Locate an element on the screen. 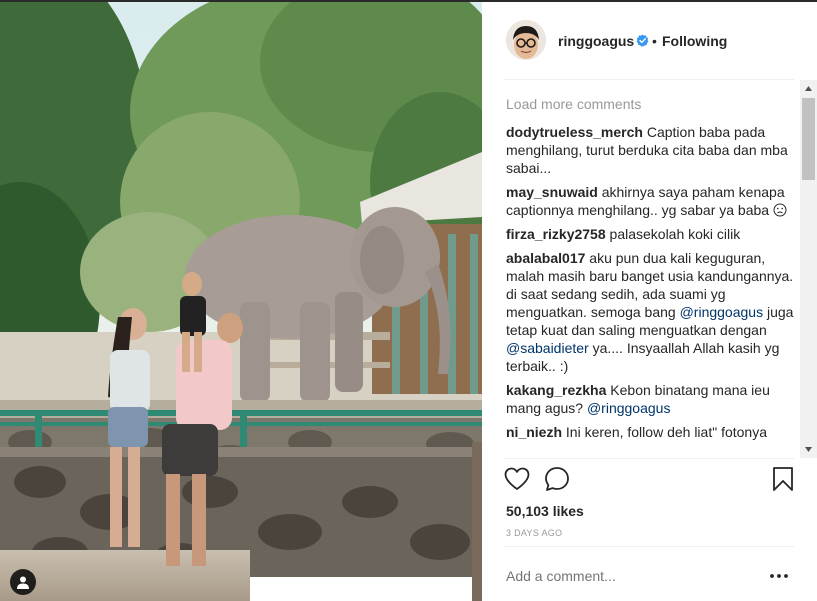  comment-item: firza_rizky2758 palasekolah koki cilik is located at coordinates (651, 234).